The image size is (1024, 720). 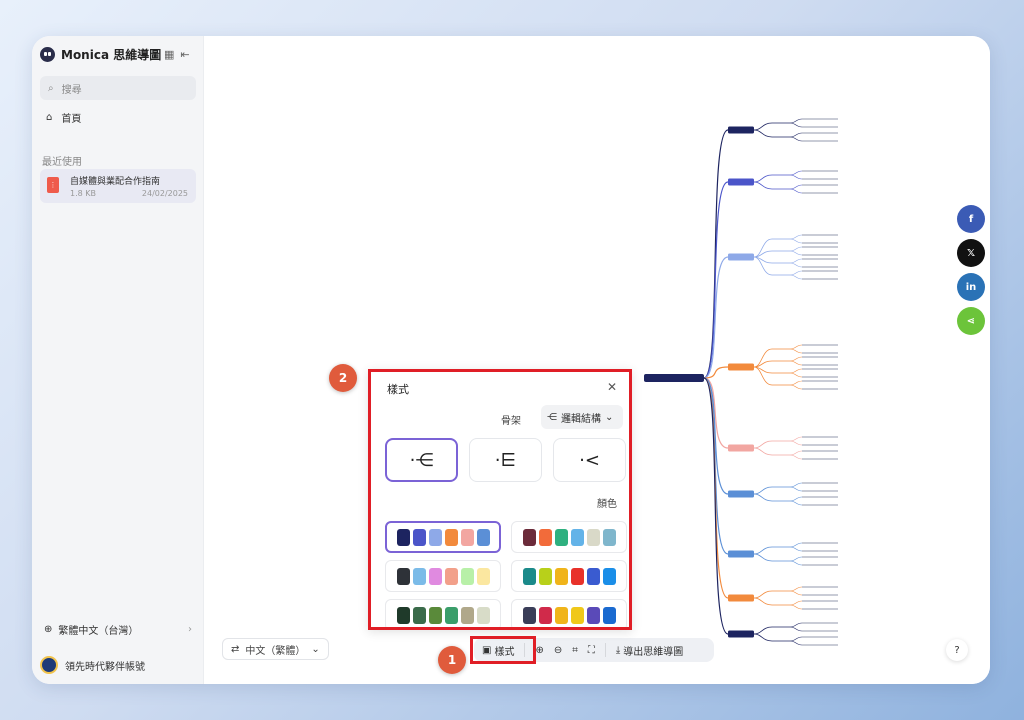 What do you see at coordinates (98, 631) in the screenshot?
I see `language-label: 繁體中文（台灣）` at bounding box center [98, 631].